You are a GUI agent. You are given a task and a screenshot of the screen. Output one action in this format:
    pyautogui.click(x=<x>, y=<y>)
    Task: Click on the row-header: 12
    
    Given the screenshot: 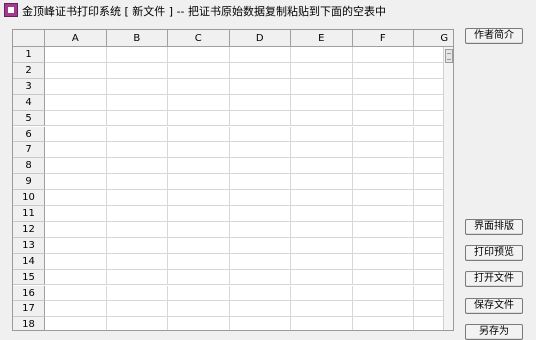 What is the action you would take?
    pyautogui.click(x=29, y=229)
    